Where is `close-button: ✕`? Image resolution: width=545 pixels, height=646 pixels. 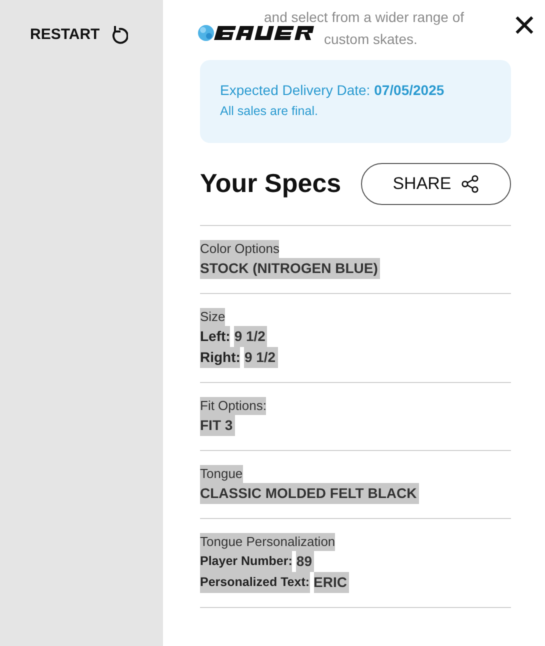 close-button: ✕ is located at coordinates (524, 27).